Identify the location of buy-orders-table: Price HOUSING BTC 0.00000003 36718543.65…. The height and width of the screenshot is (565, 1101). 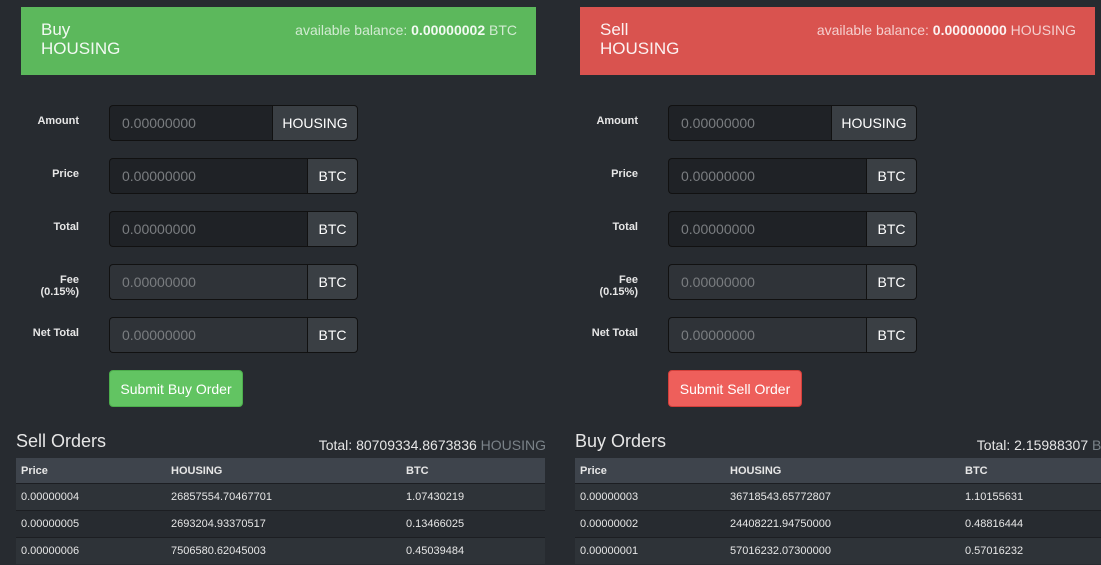
(838, 511).